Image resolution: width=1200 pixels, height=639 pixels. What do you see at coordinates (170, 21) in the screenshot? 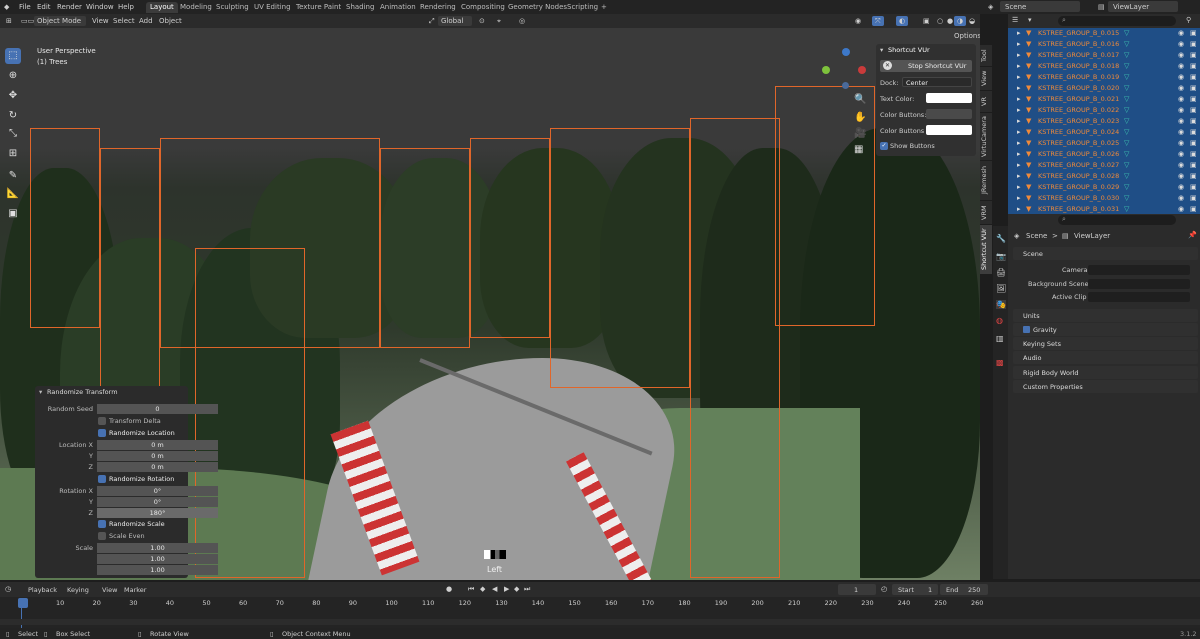
I see `menu-object: Object` at bounding box center [170, 21].